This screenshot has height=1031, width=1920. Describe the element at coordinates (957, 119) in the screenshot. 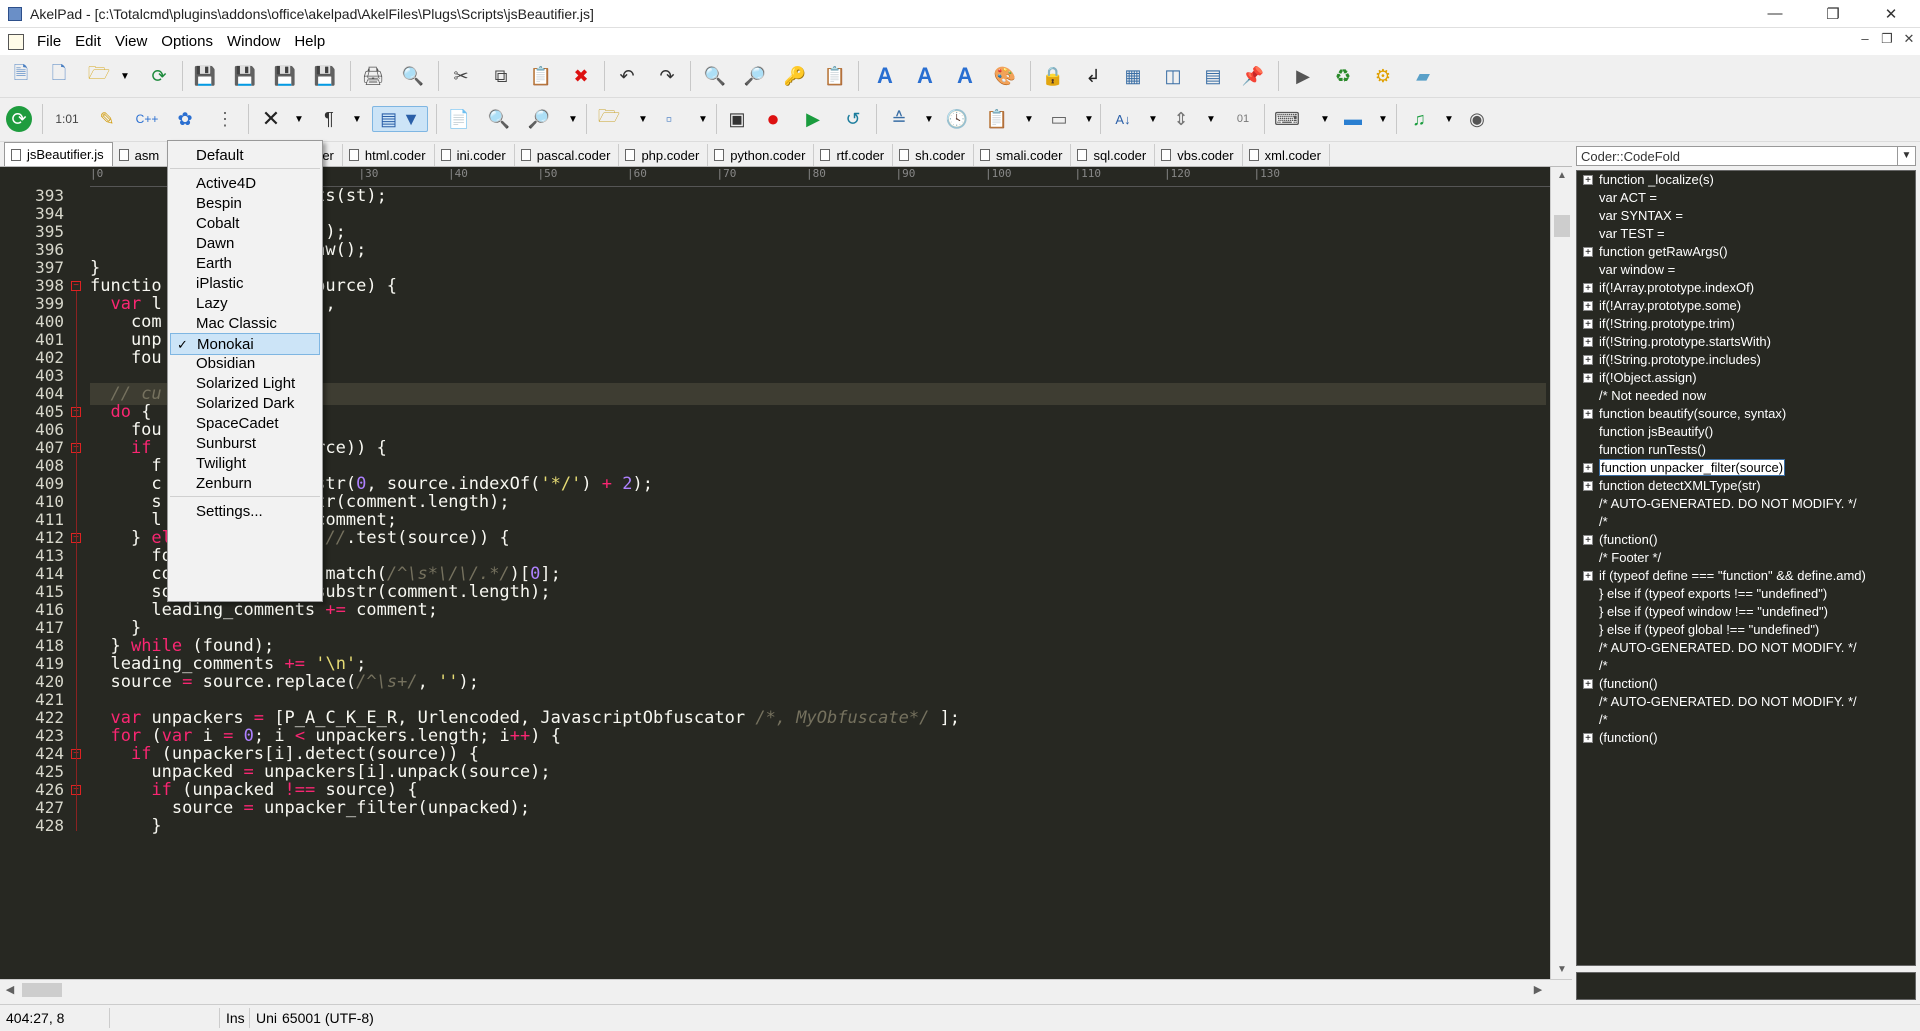

I see `clock-icon: 🕓` at that location.